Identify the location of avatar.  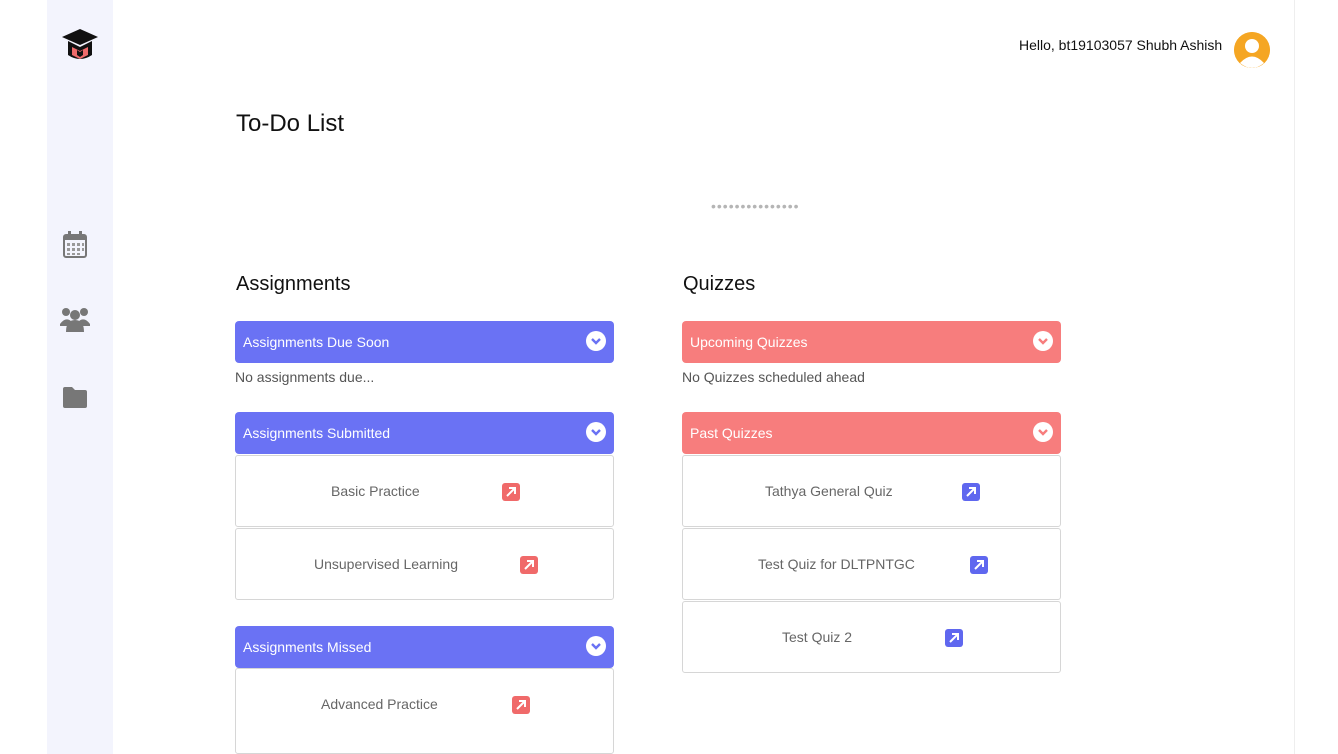
(1252, 50).